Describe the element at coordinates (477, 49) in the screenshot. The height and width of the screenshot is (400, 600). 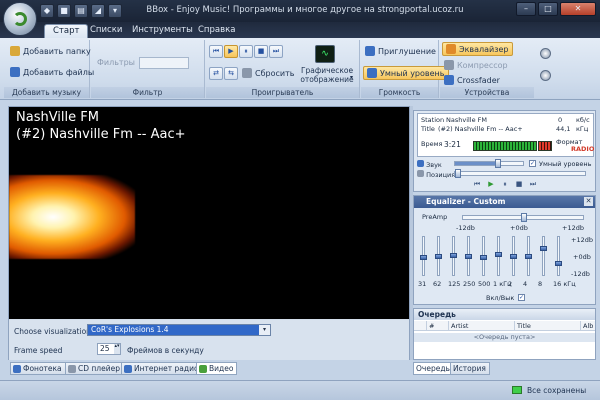
I see `equalizer-button: Эквалайзер` at that location.